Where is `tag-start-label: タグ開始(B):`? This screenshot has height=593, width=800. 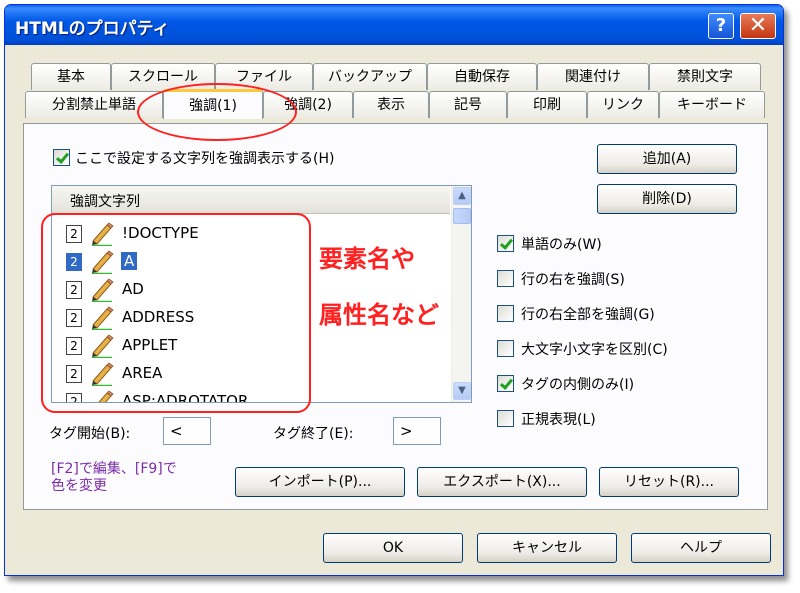
tag-start-label: タグ開始(B): is located at coordinates (90, 434).